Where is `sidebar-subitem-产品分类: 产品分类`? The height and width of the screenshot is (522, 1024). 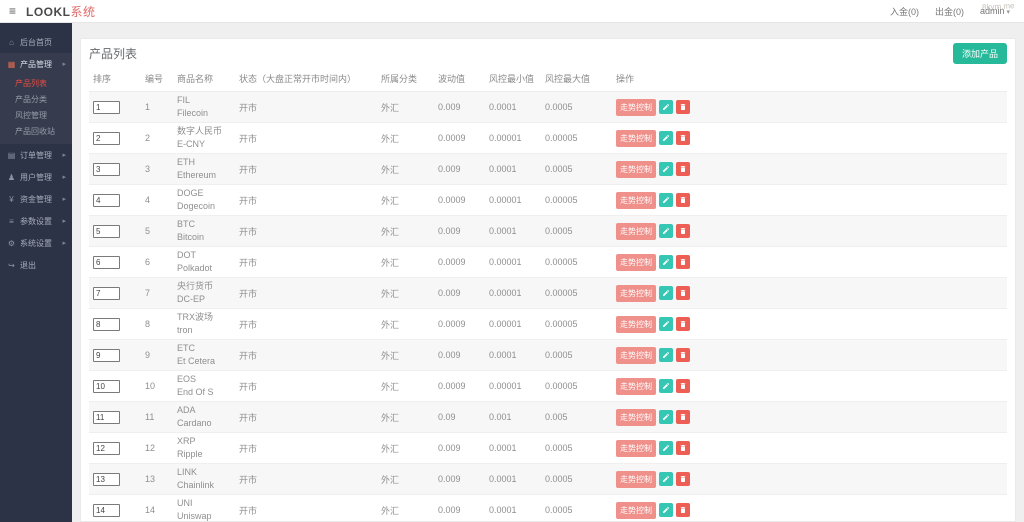 sidebar-subitem-产品分类: 产品分类 is located at coordinates (36, 99).